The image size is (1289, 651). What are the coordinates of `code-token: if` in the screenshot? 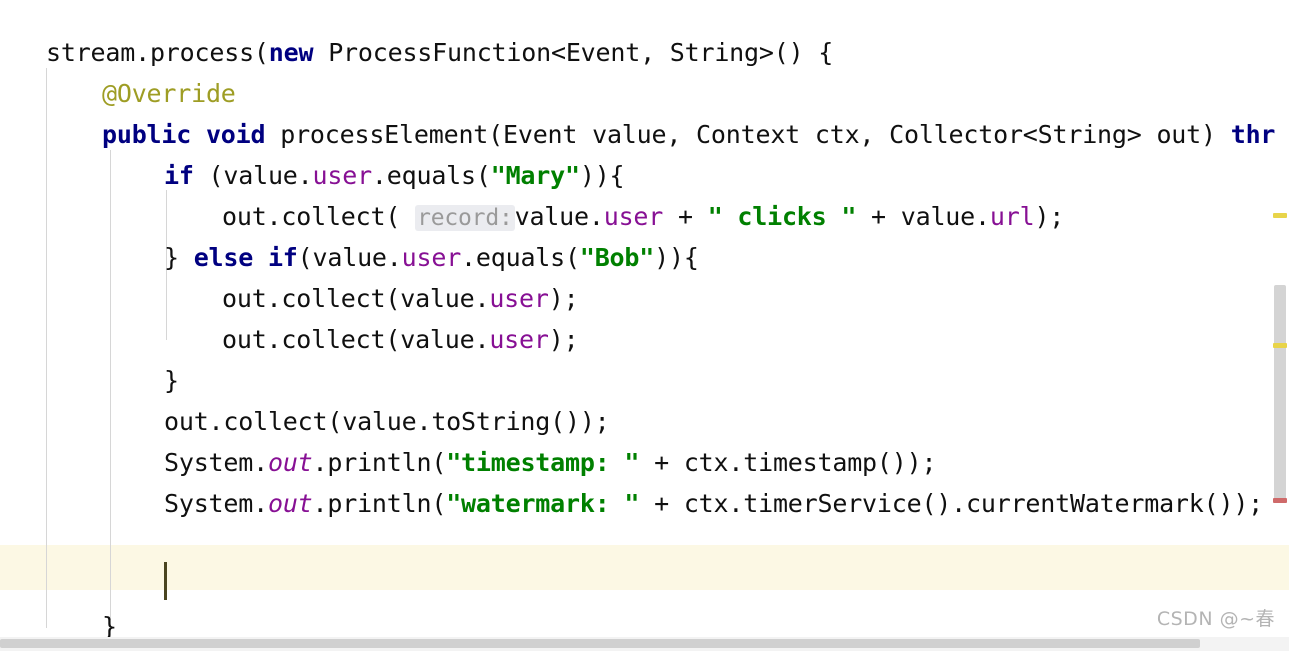 It's located at (179, 175).